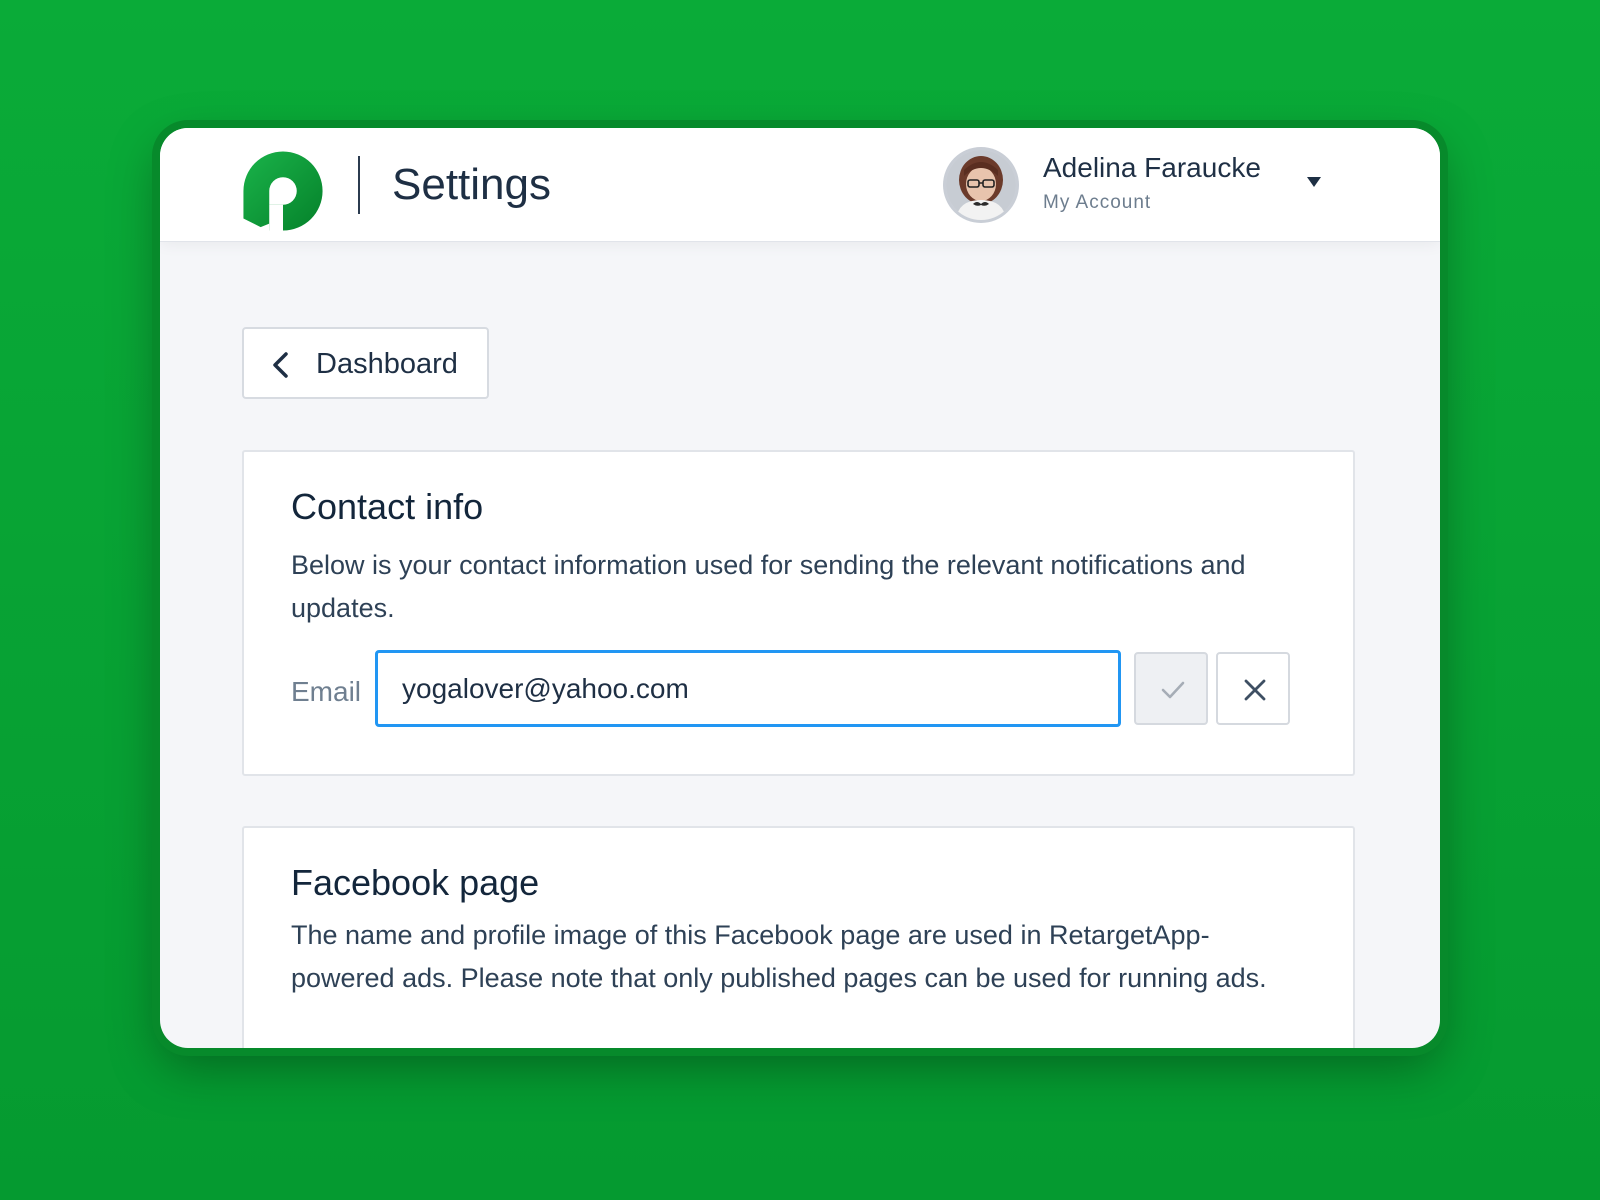 The height and width of the screenshot is (1200, 1600). I want to click on avatar-image, so click(981, 185).